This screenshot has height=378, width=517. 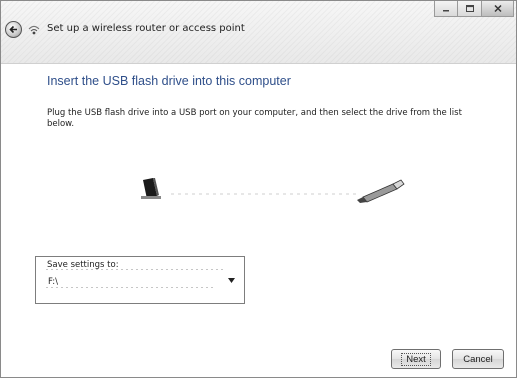 What do you see at coordinates (273, 190) in the screenshot?
I see `usb-illustration` at bounding box center [273, 190].